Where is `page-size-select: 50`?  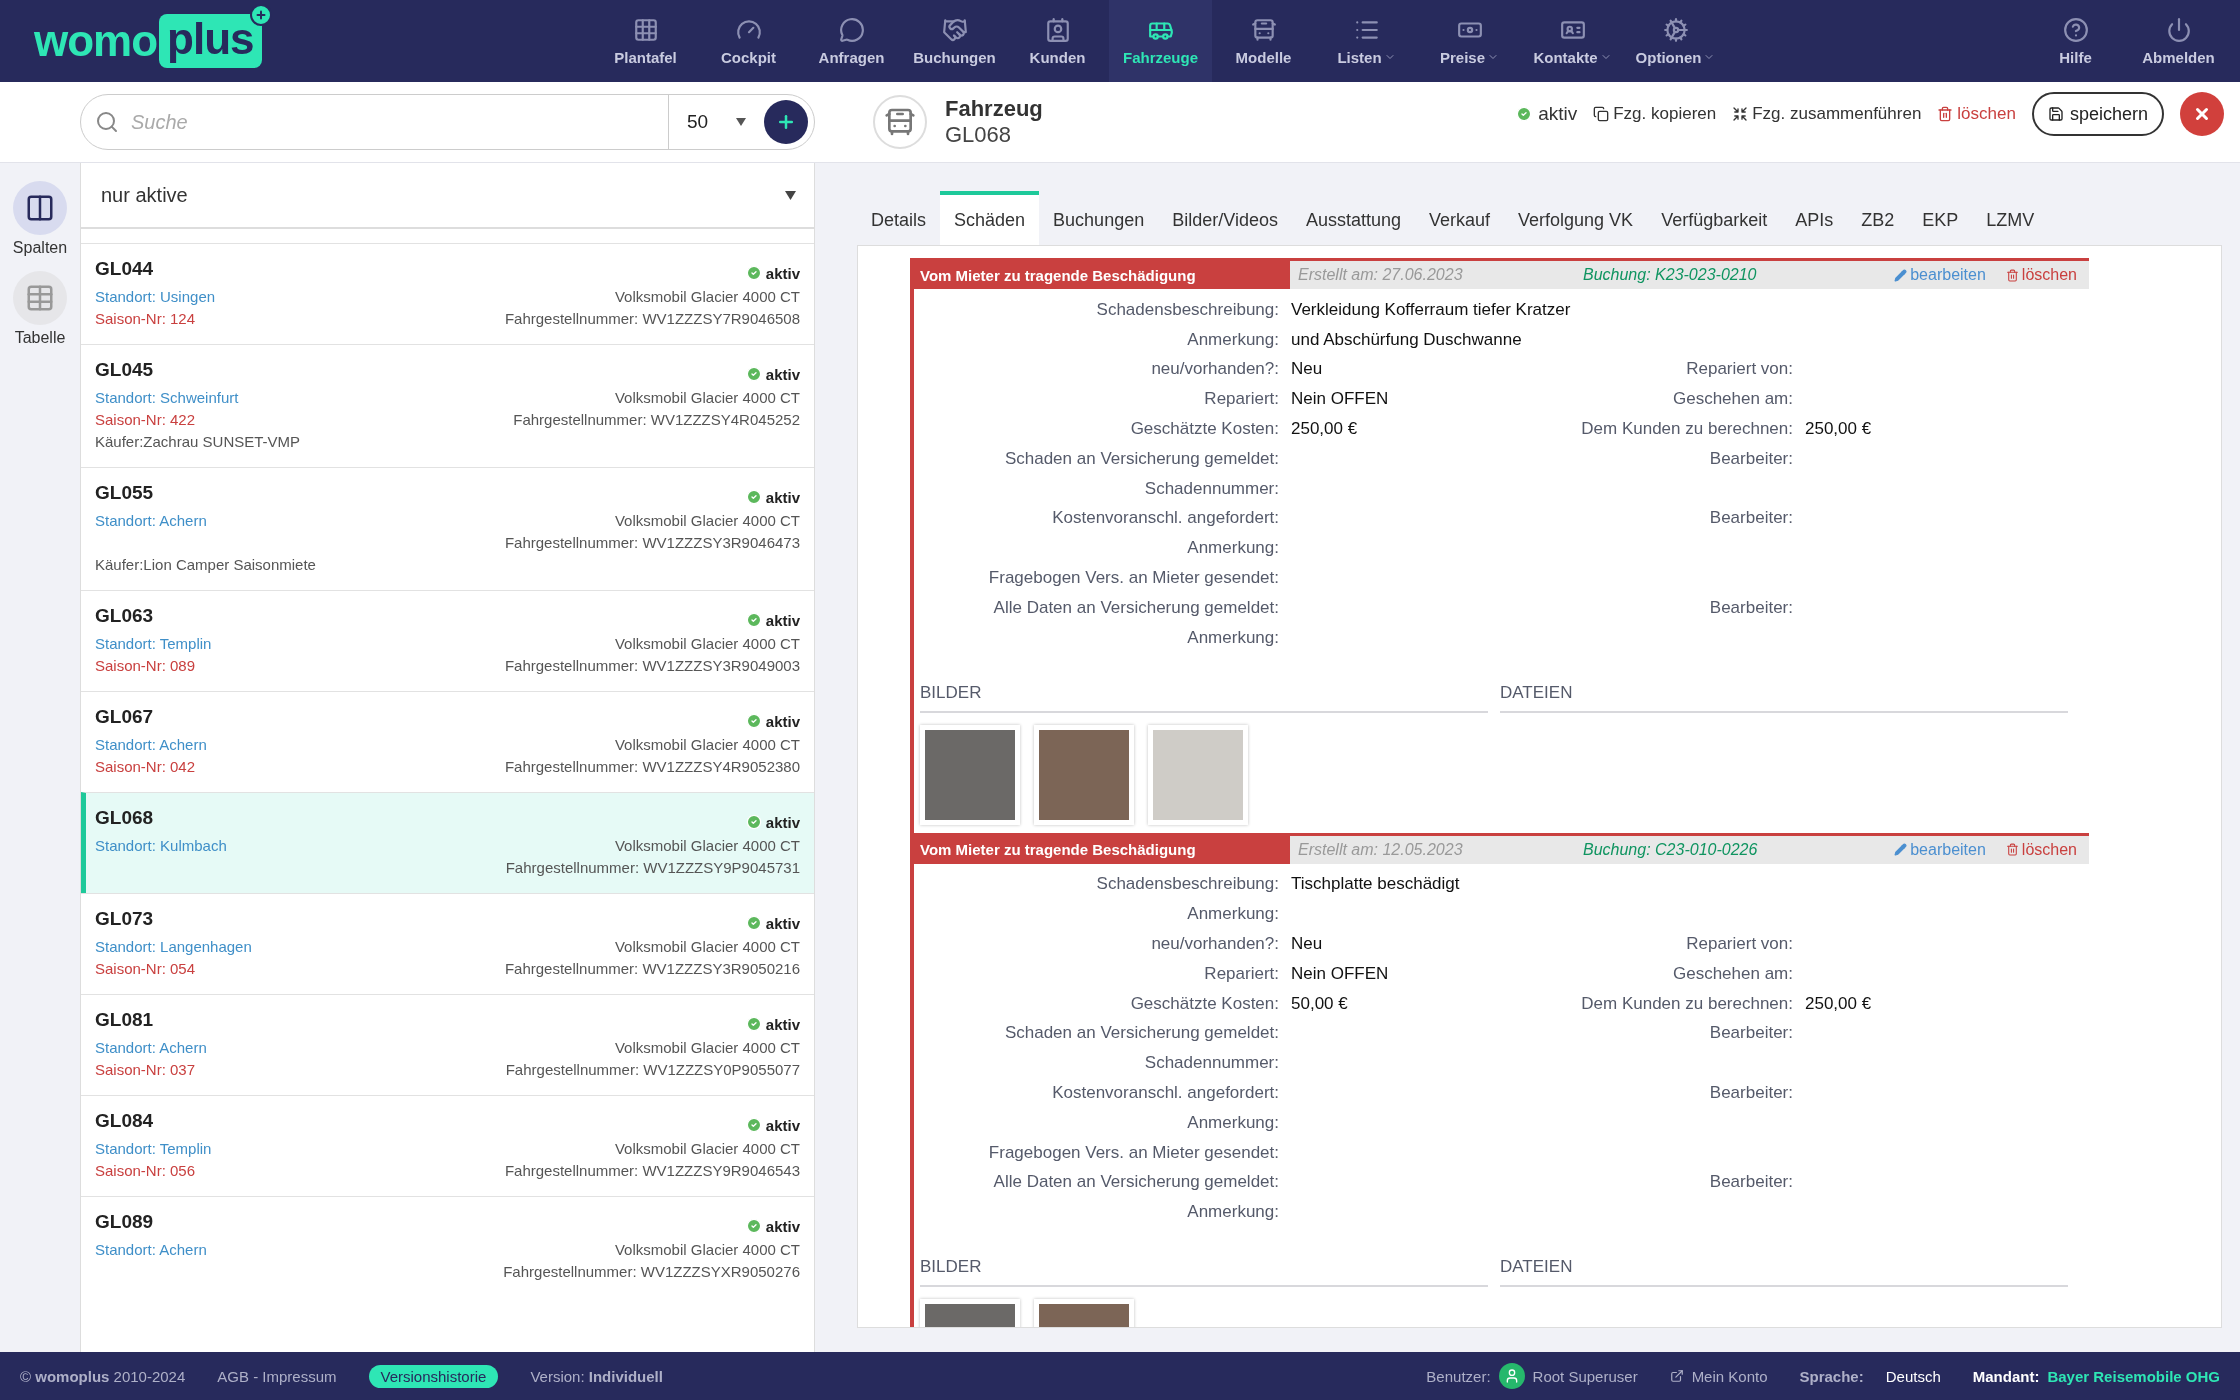 page-size-select: 50 is located at coordinates (713, 122).